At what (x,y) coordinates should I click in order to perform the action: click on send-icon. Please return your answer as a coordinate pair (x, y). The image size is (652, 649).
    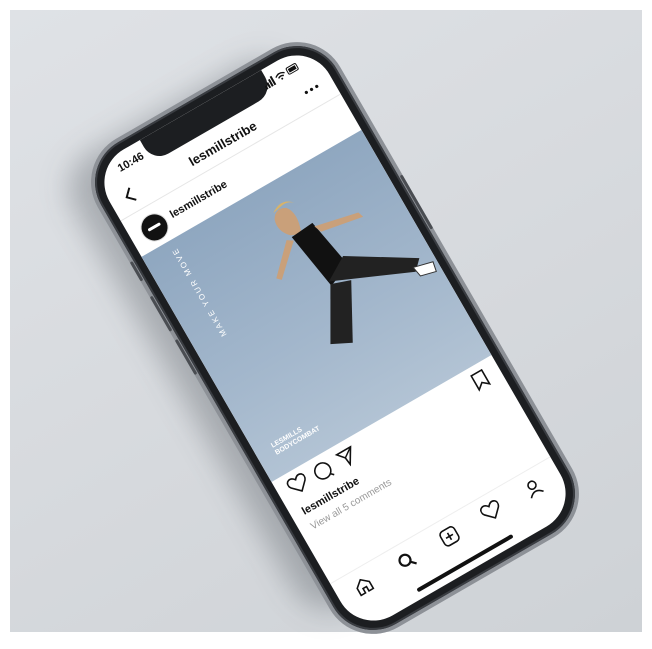
    Looking at the image, I should click on (343, 456).